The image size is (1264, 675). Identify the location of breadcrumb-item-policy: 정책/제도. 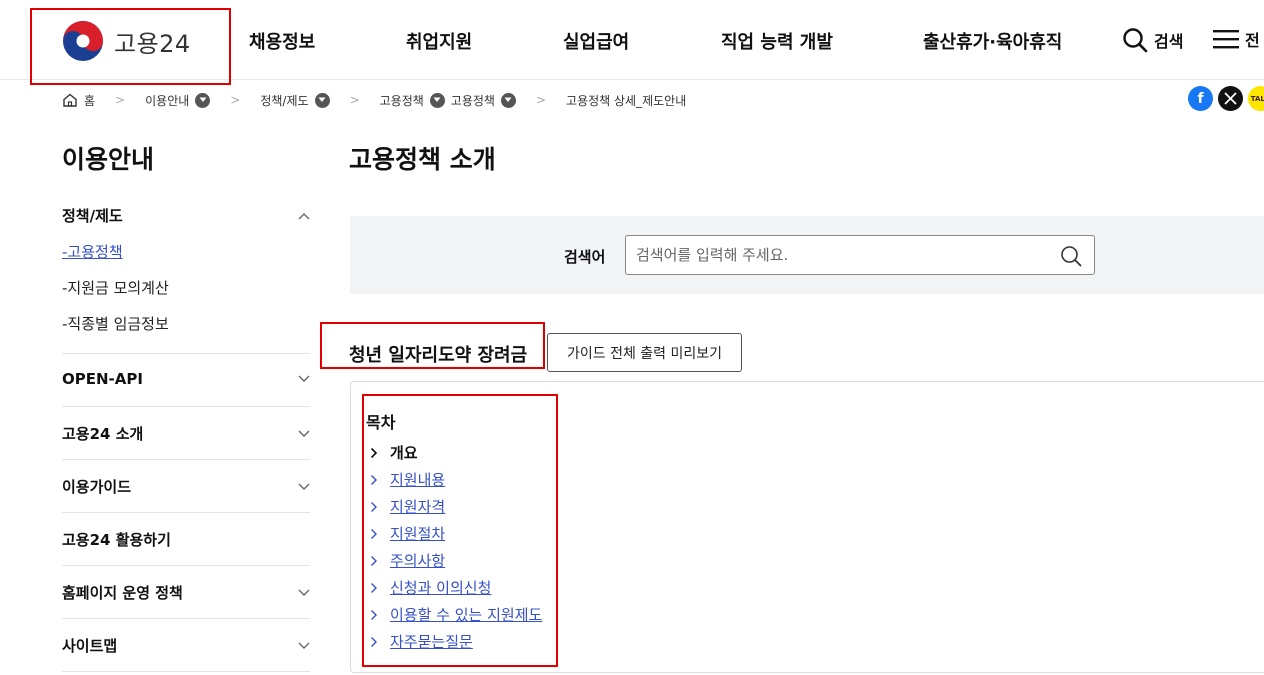
(295, 100).